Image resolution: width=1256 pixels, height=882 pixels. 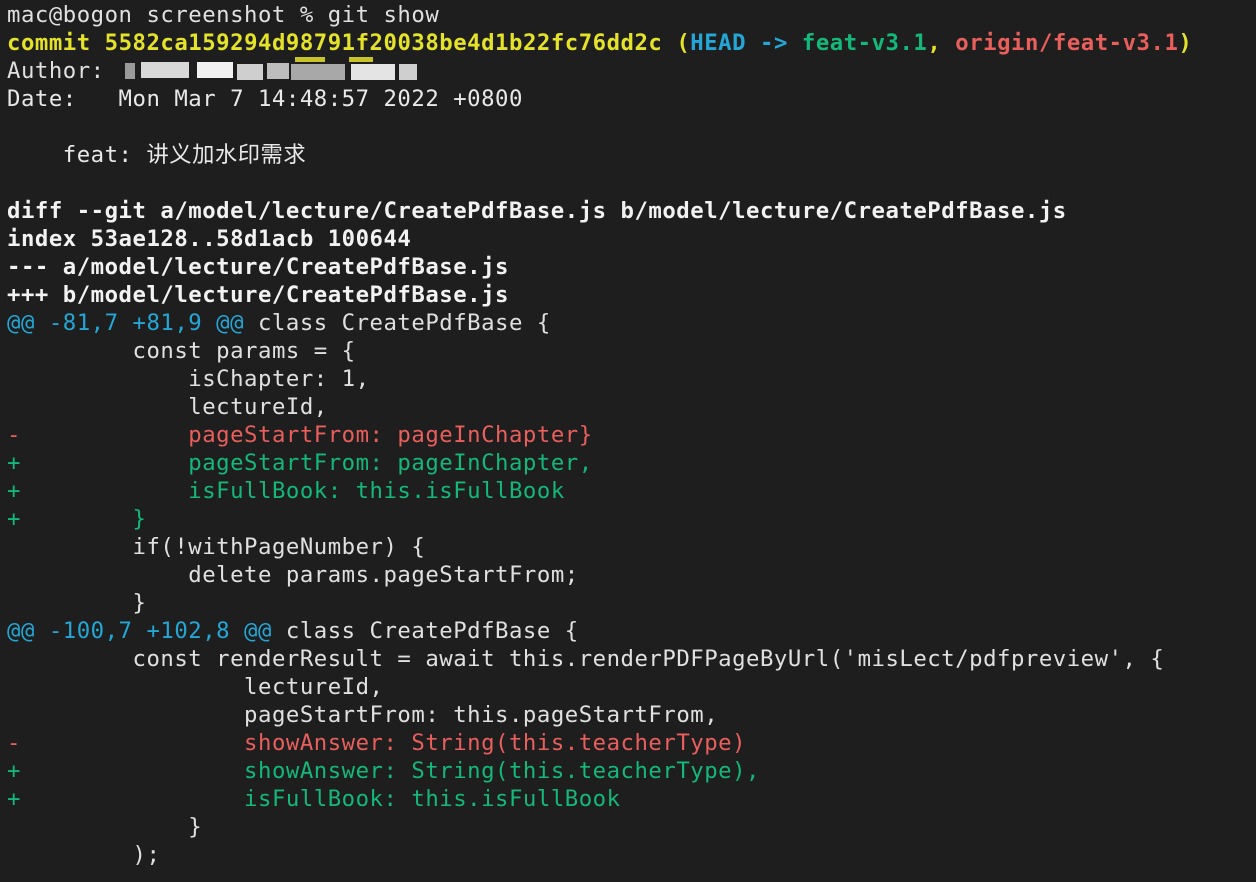 I want to click on diff-code: const params = {, so click(x=188, y=351).